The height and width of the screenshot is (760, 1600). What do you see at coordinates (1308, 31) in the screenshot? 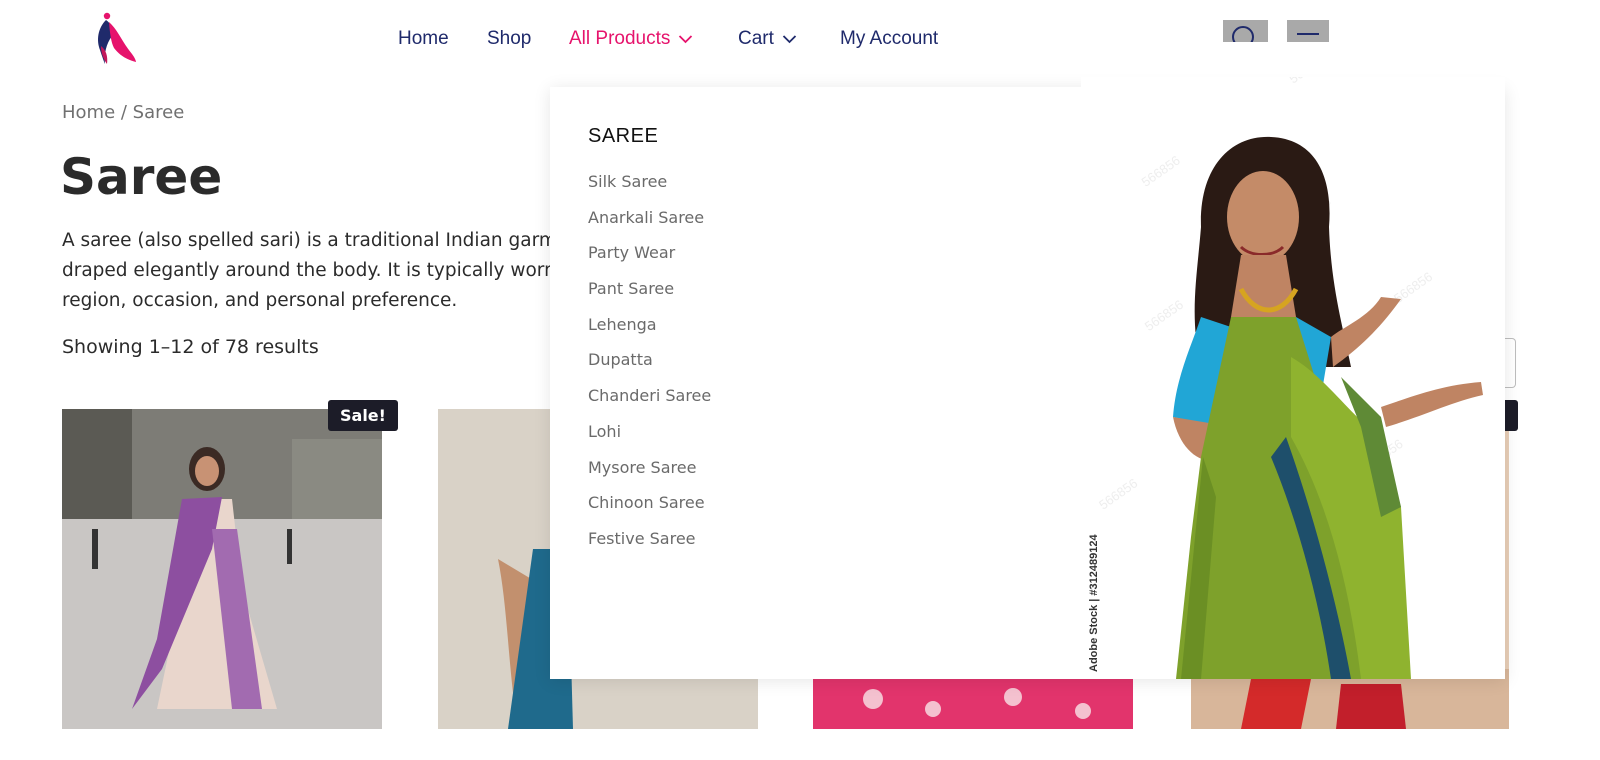
I see `menu-toggle-button` at bounding box center [1308, 31].